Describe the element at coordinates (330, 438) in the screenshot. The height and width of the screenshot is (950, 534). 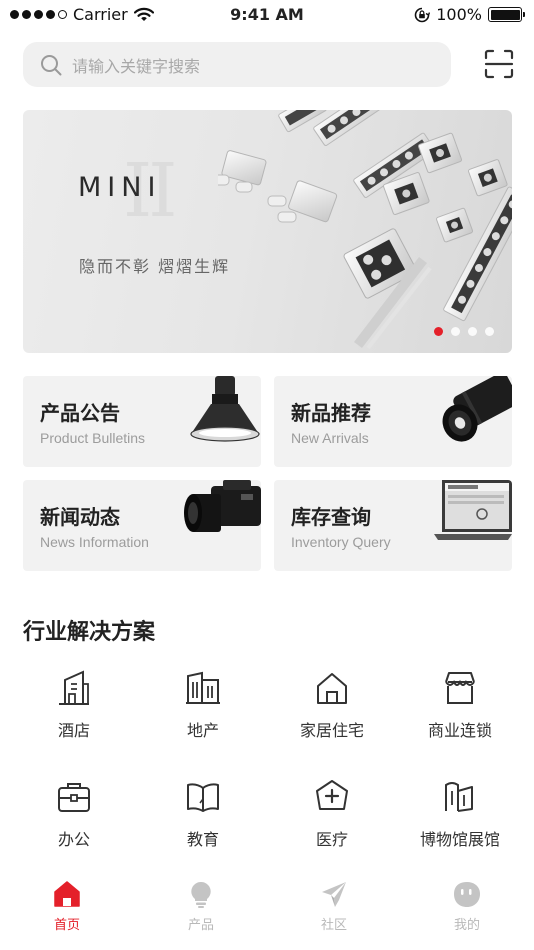
I see `quick-card-subtitle: New Arrivals` at that location.